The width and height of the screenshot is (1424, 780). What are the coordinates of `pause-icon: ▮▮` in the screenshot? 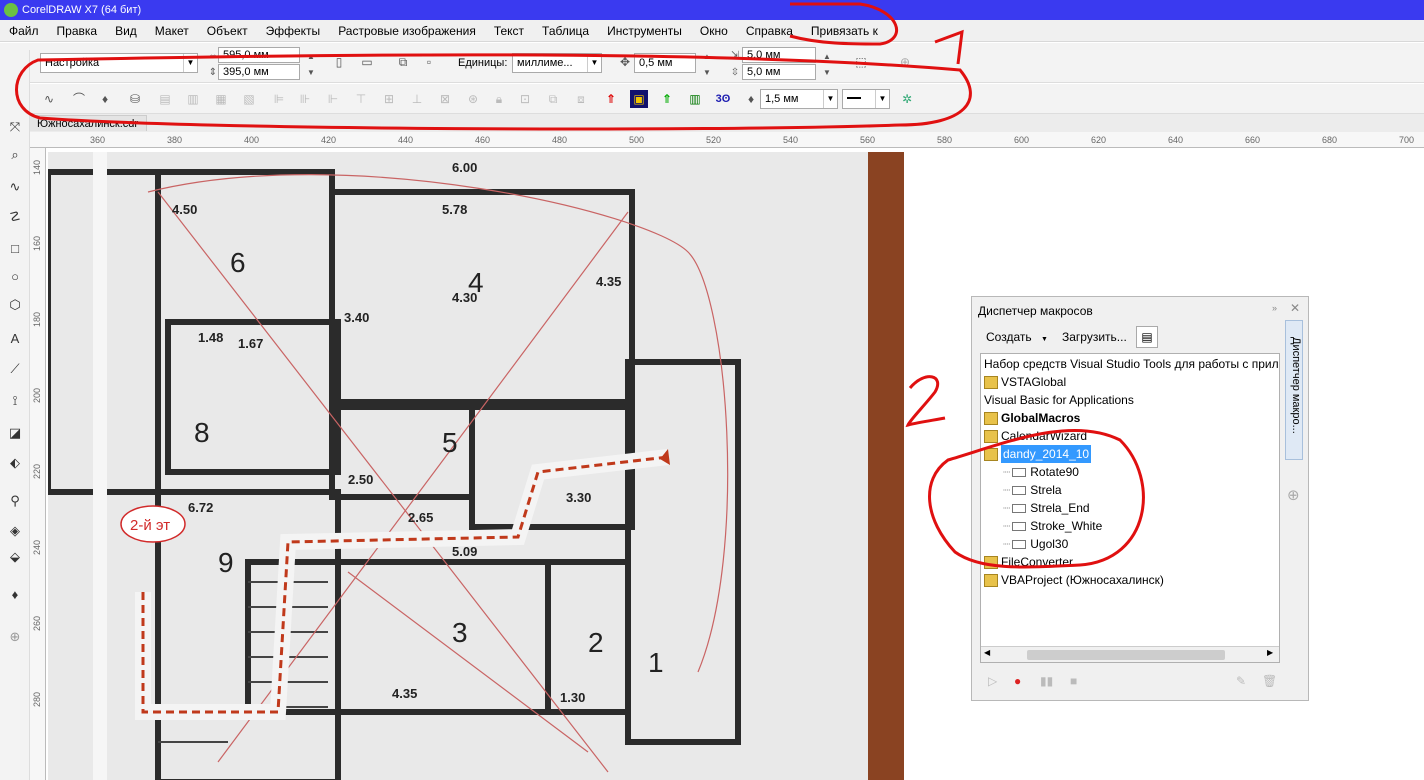 It's located at (1046, 681).